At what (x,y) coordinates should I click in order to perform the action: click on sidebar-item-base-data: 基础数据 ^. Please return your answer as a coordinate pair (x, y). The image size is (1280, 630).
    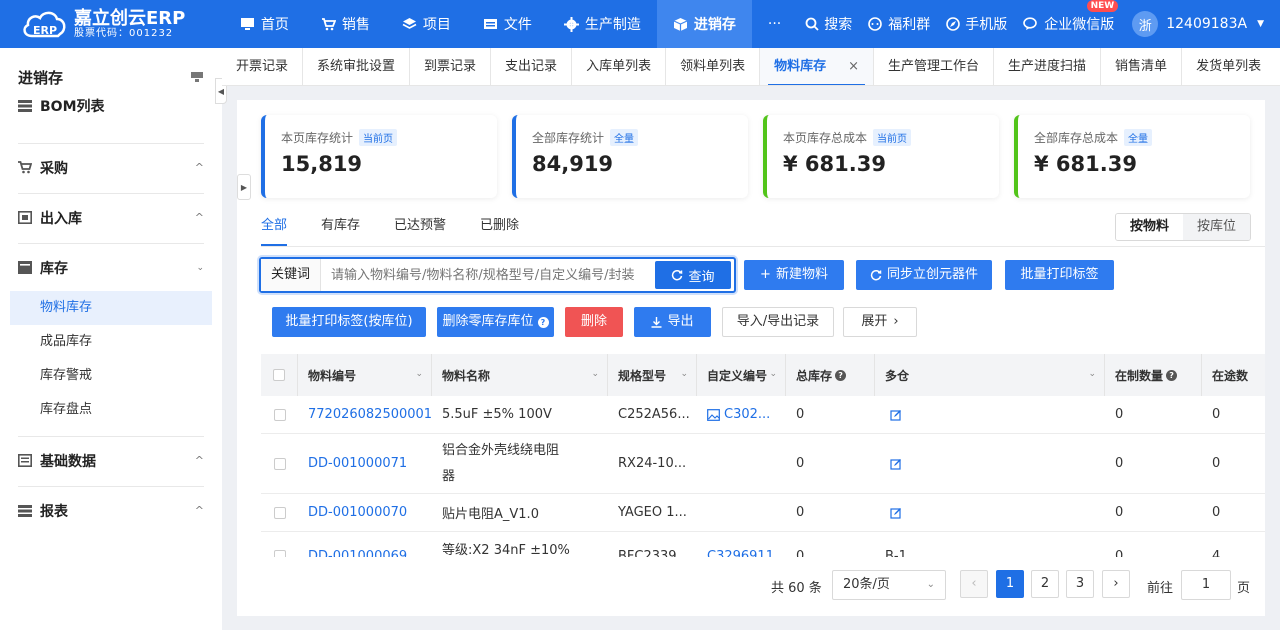
    Looking at the image, I should click on (111, 460).